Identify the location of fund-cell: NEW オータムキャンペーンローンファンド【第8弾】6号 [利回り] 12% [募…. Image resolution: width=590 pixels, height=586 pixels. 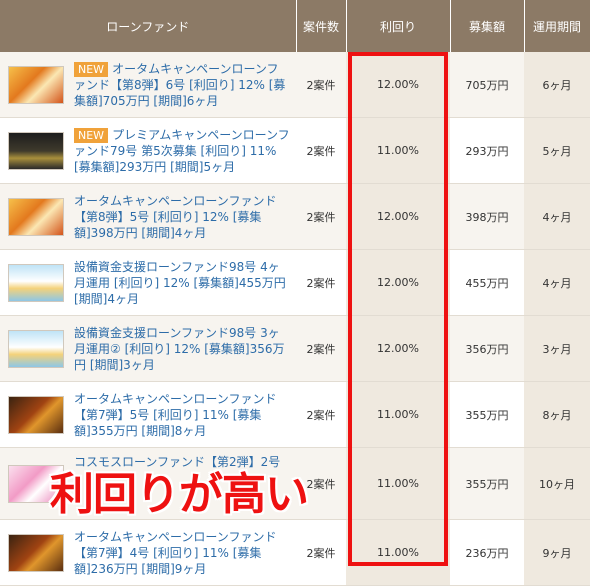
(183, 85).